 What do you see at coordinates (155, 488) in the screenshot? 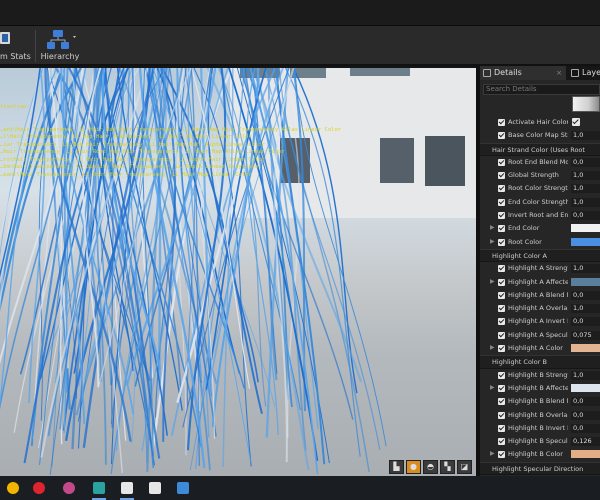
I see `cube-app-icon` at bounding box center [155, 488].